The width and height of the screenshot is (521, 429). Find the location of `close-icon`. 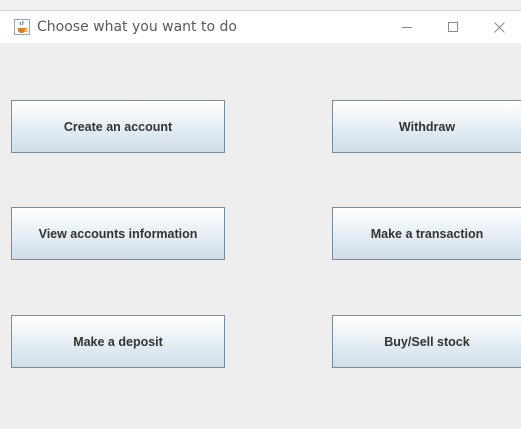

close-icon is located at coordinates (499, 27).